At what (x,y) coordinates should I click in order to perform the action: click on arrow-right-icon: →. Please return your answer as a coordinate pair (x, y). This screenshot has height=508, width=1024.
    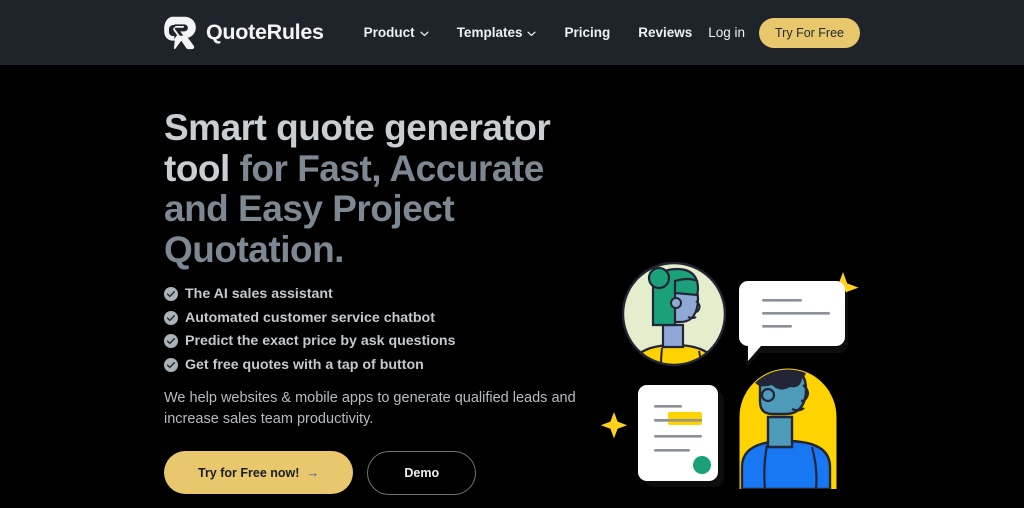
    Looking at the image, I should click on (313, 472).